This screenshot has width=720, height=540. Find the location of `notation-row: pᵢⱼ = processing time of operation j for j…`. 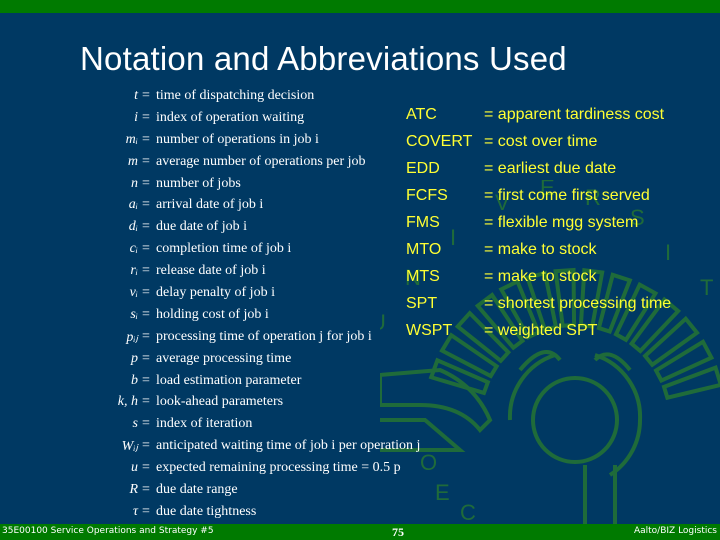

notation-row: pᵢⱼ = processing time of operation j for j… is located at coordinates (235, 340).